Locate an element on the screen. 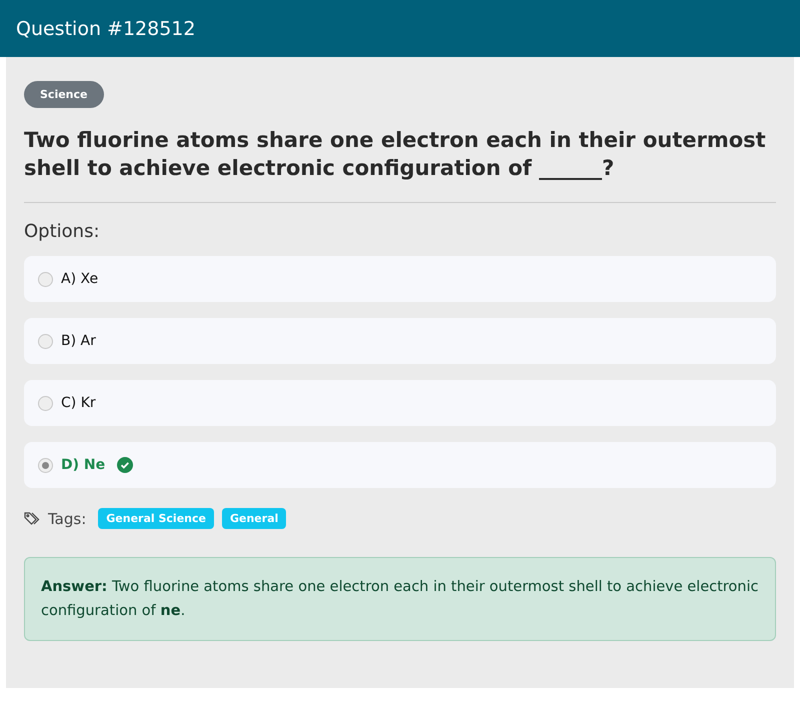 This screenshot has width=800, height=717. option-label: D) Ne is located at coordinates (83, 465).